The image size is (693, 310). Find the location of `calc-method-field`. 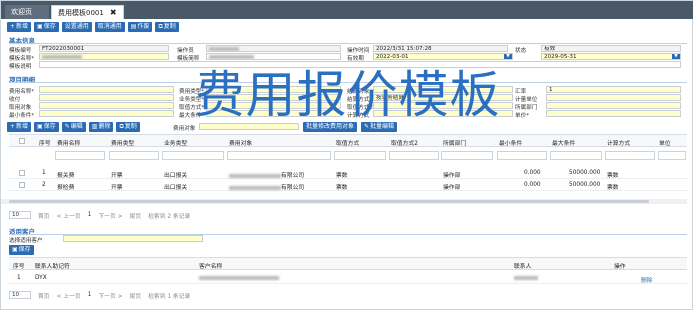

calc-method-field is located at coordinates (273, 105).